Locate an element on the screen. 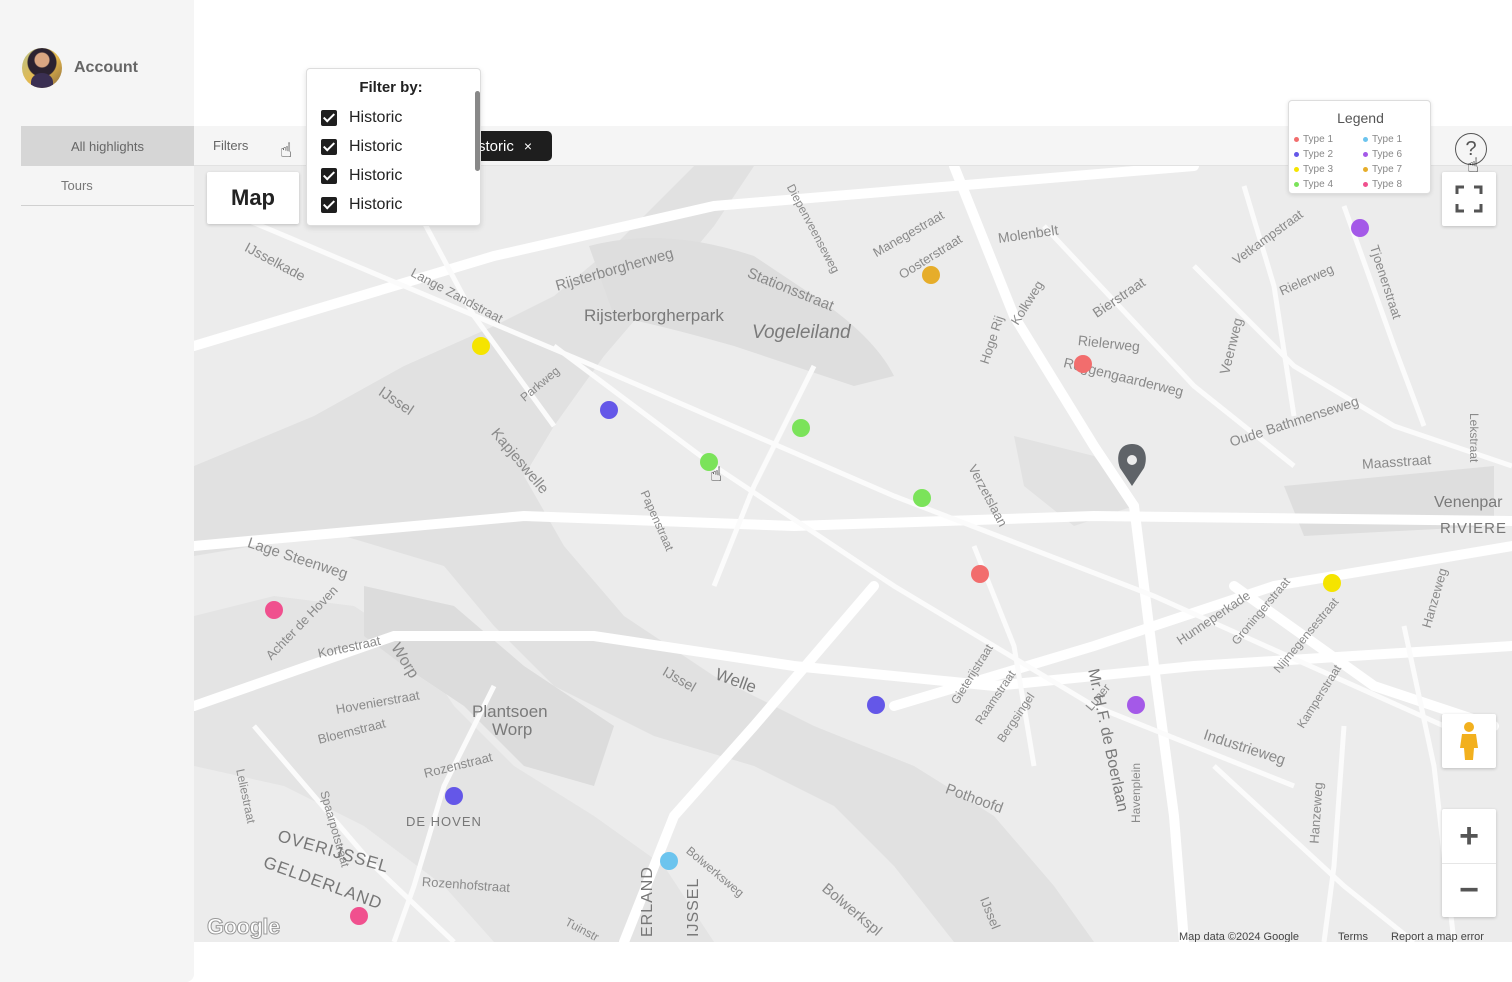 The width and height of the screenshot is (1512, 982). chip-label: storic is located at coordinates (496, 146).